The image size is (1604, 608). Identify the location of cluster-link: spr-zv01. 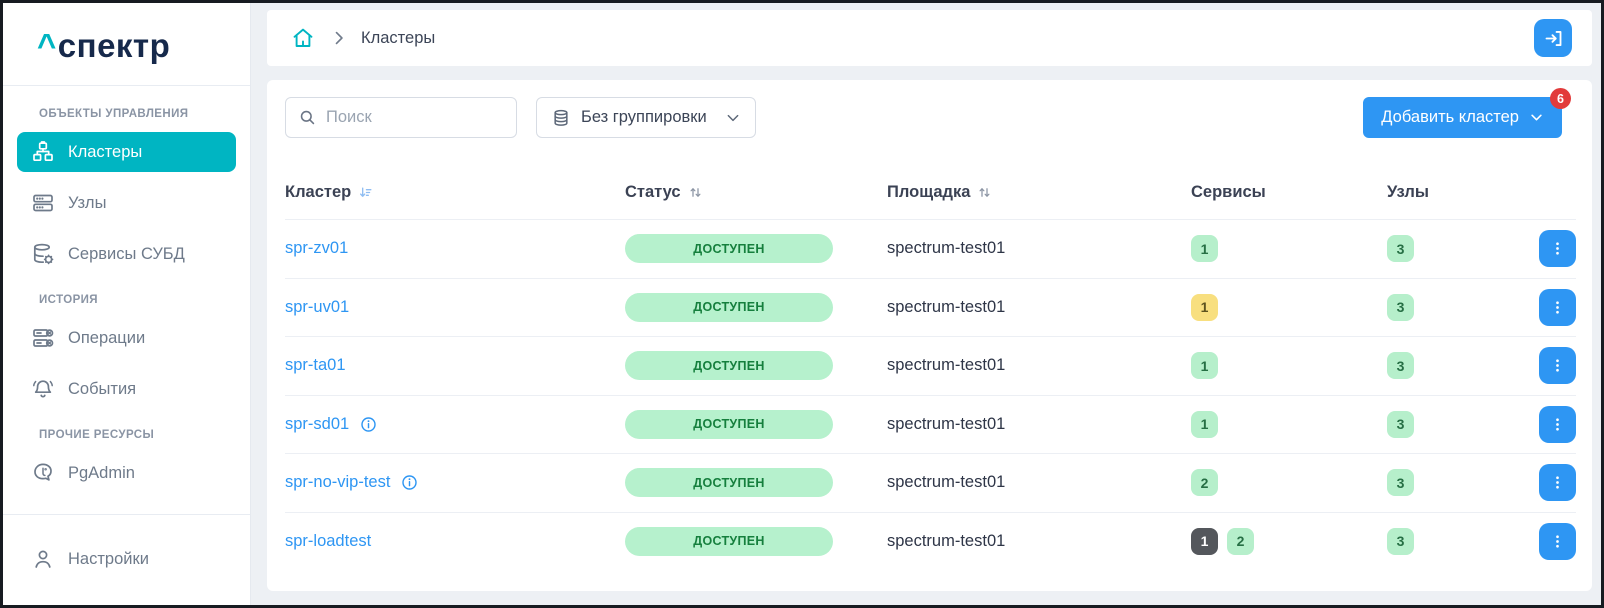
(316, 248).